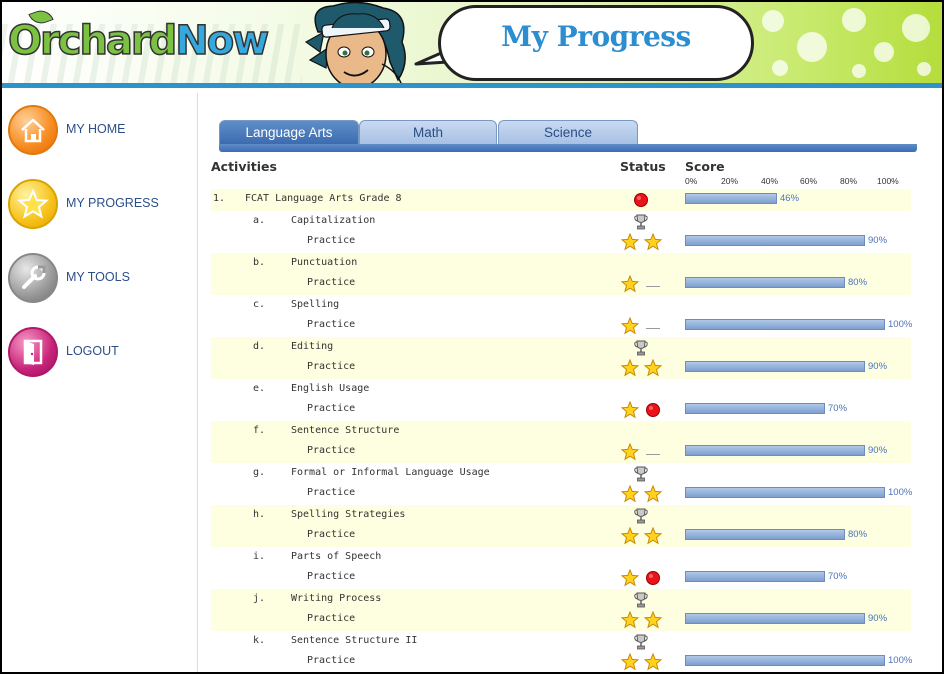  I want to click on unit-letter: d., so click(259, 346).